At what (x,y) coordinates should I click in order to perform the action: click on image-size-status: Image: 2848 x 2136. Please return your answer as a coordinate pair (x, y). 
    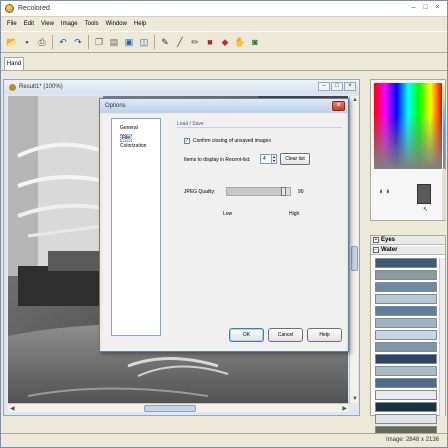
    Looking at the image, I should click on (412, 440).